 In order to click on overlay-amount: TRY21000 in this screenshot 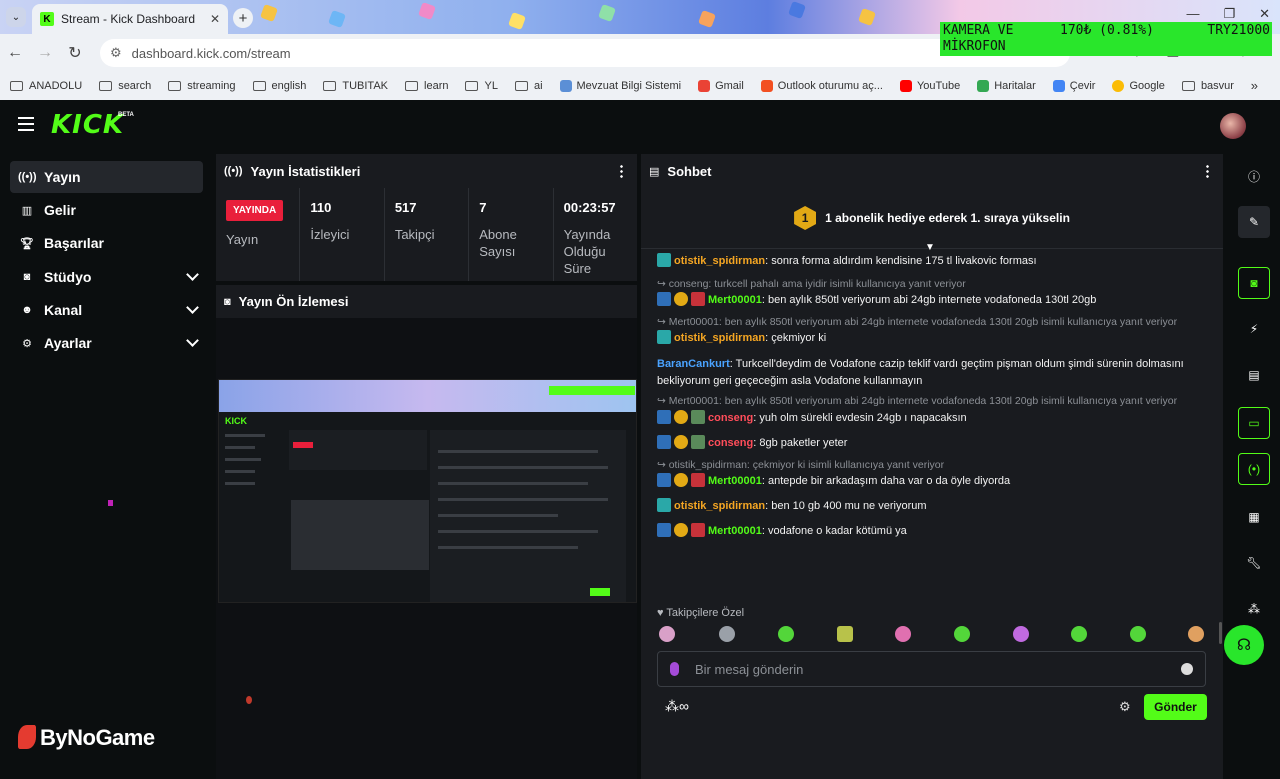, I will do `click(1238, 30)`.